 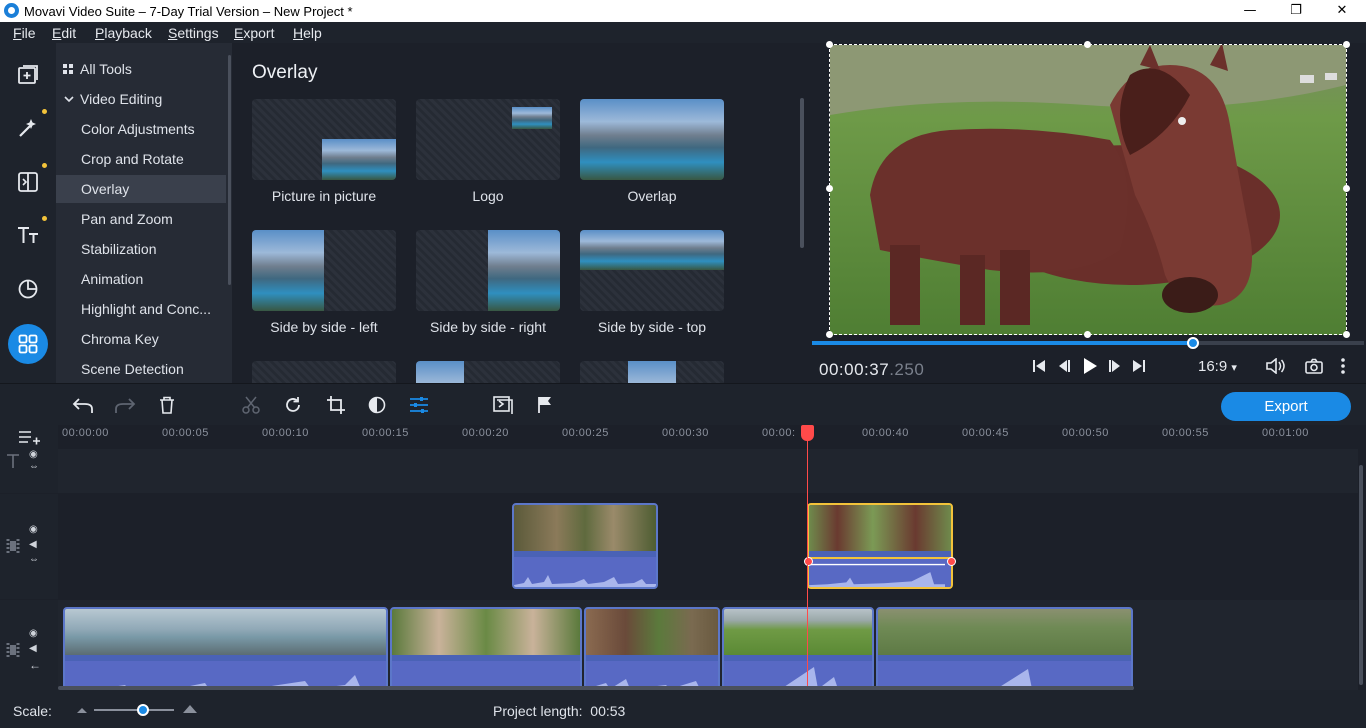 What do you see at coordinates (307, 33) in the screenshot?
I see `menu-help: Help` at bounding box center [307, 33].